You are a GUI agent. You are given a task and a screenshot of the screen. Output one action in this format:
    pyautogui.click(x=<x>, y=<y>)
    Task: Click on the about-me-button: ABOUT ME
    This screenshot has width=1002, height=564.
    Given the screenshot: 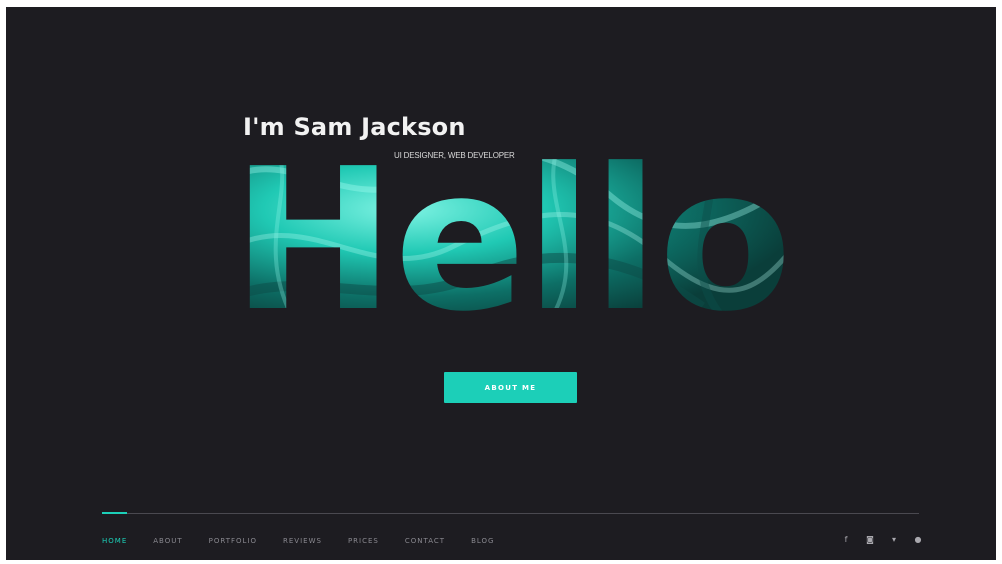 What is the action you would take?
    pyautogui.click(x=510, y=387)
    